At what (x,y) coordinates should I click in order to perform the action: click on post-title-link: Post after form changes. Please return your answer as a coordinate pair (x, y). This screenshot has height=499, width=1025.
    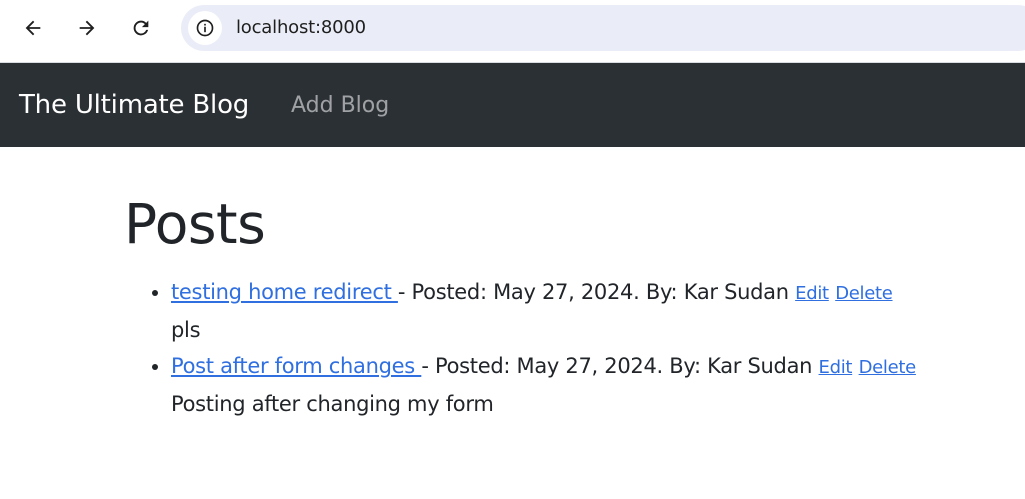
    Looking at the image, I should click on (296, 366).